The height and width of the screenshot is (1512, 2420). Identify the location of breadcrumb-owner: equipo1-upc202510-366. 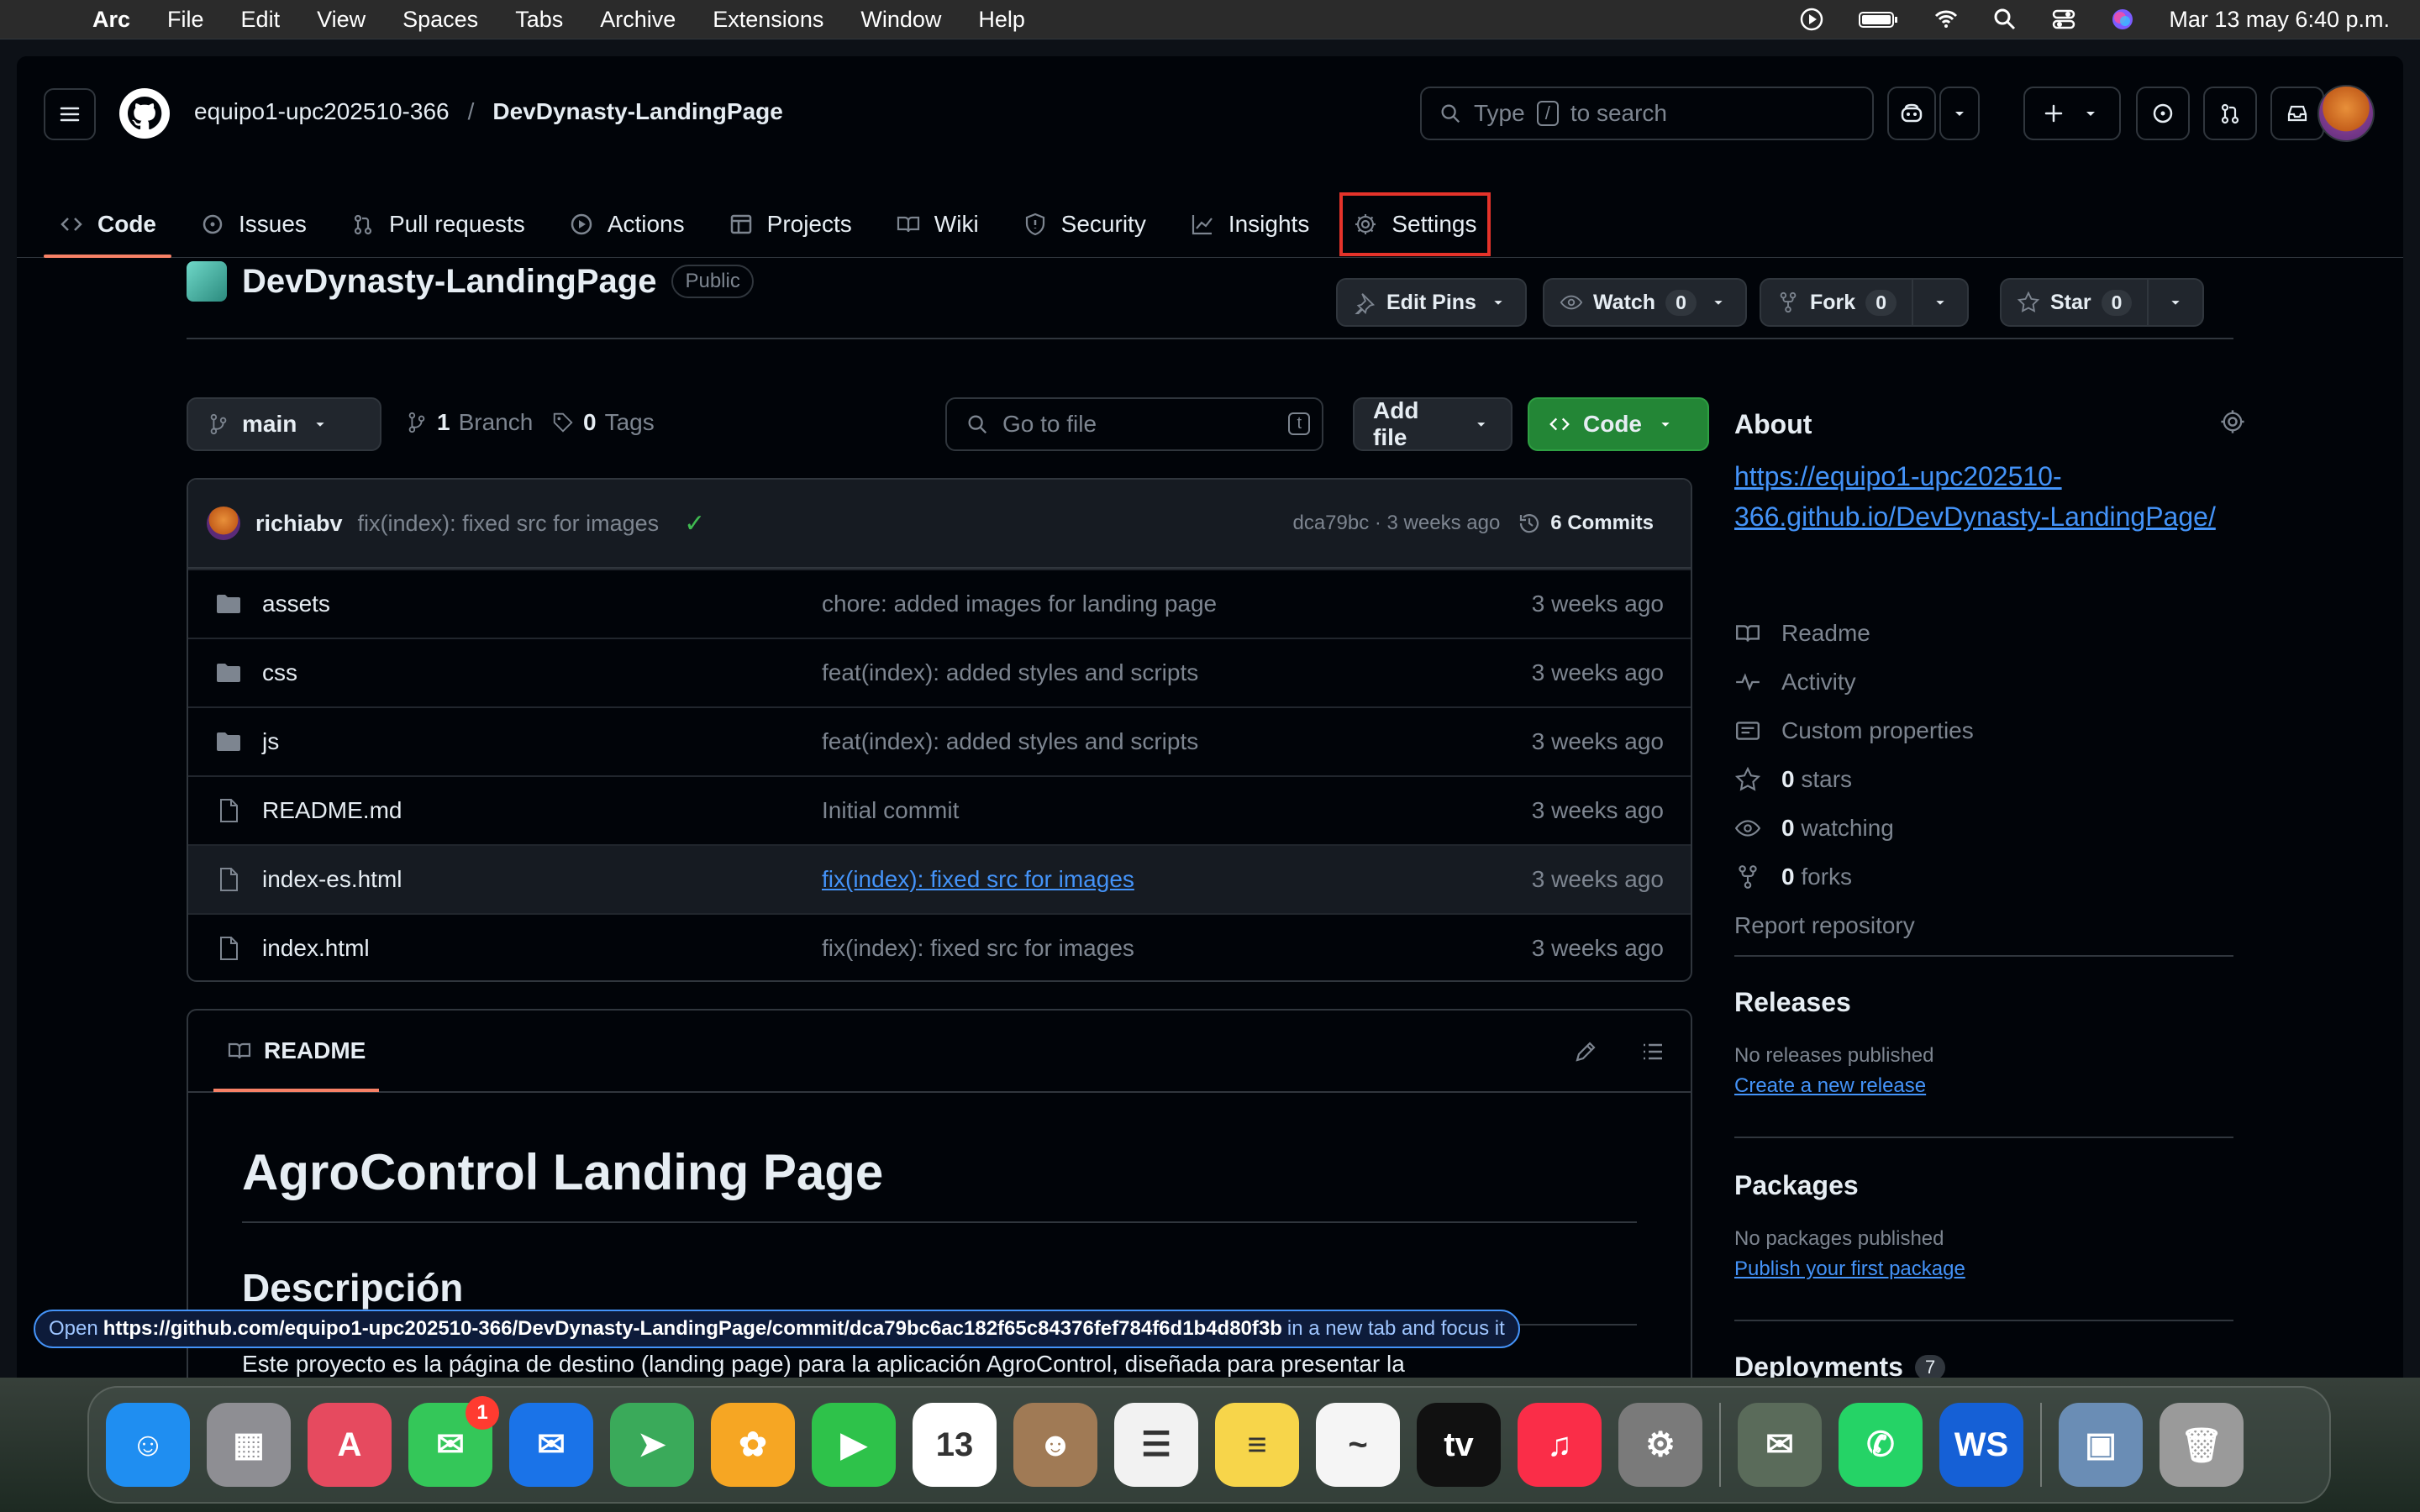
(322, 111).